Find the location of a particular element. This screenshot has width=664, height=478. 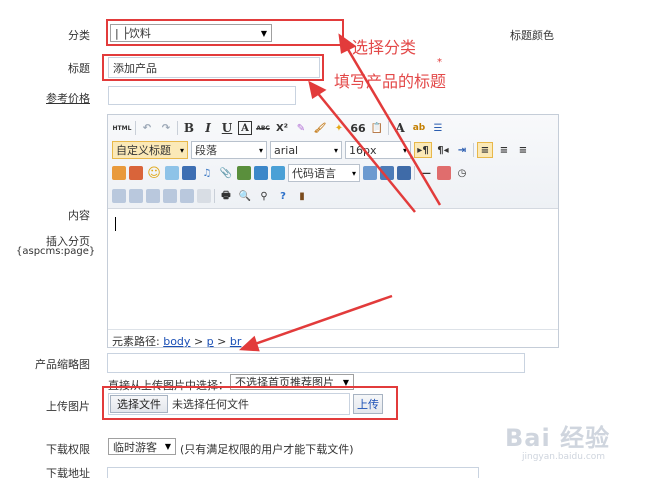

arrow-to-upload is located at coordinates (322, 320).